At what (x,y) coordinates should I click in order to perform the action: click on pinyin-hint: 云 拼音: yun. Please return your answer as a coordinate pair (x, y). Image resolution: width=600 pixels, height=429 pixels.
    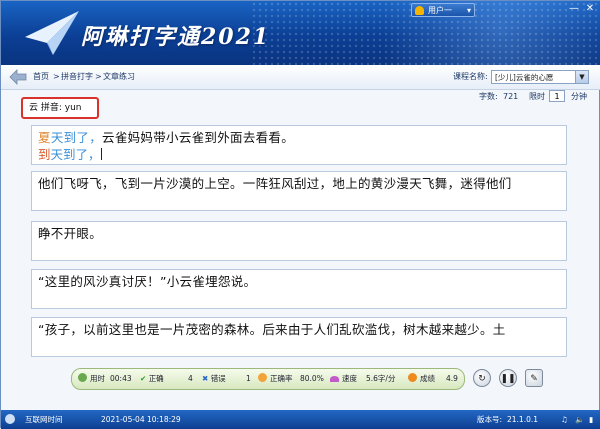
    Looking at the image, I should click on (60, 108).